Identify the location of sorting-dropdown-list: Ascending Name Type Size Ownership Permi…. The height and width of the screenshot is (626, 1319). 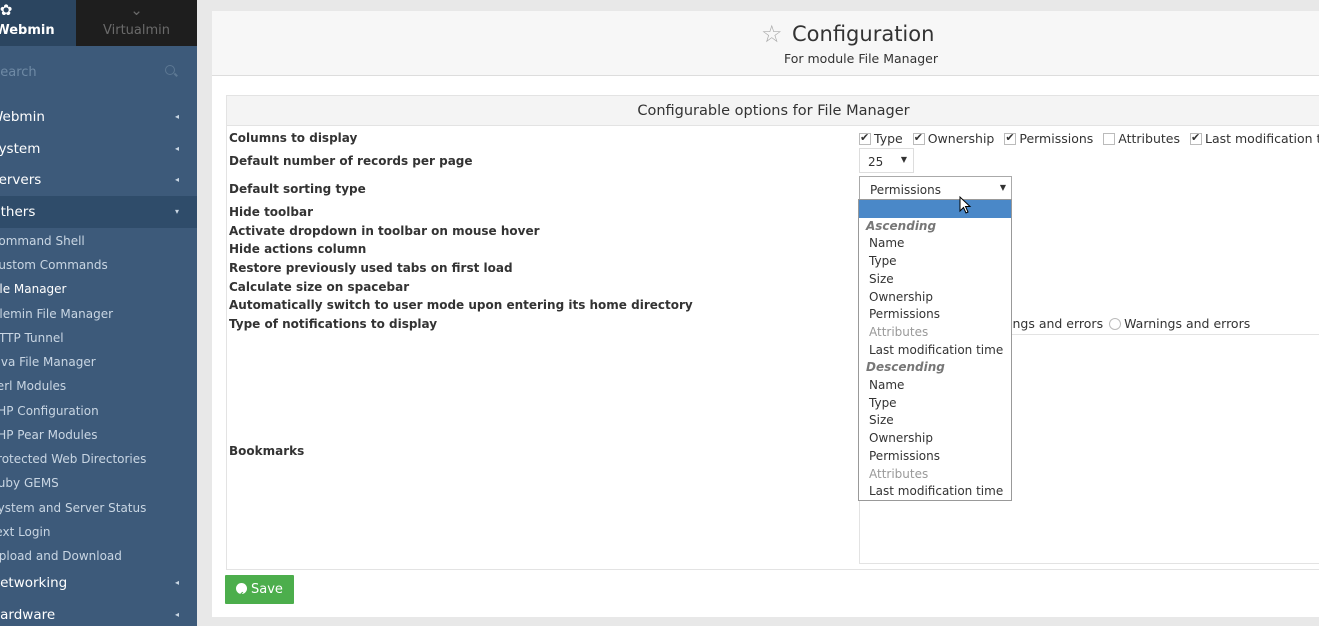
(935, 350).